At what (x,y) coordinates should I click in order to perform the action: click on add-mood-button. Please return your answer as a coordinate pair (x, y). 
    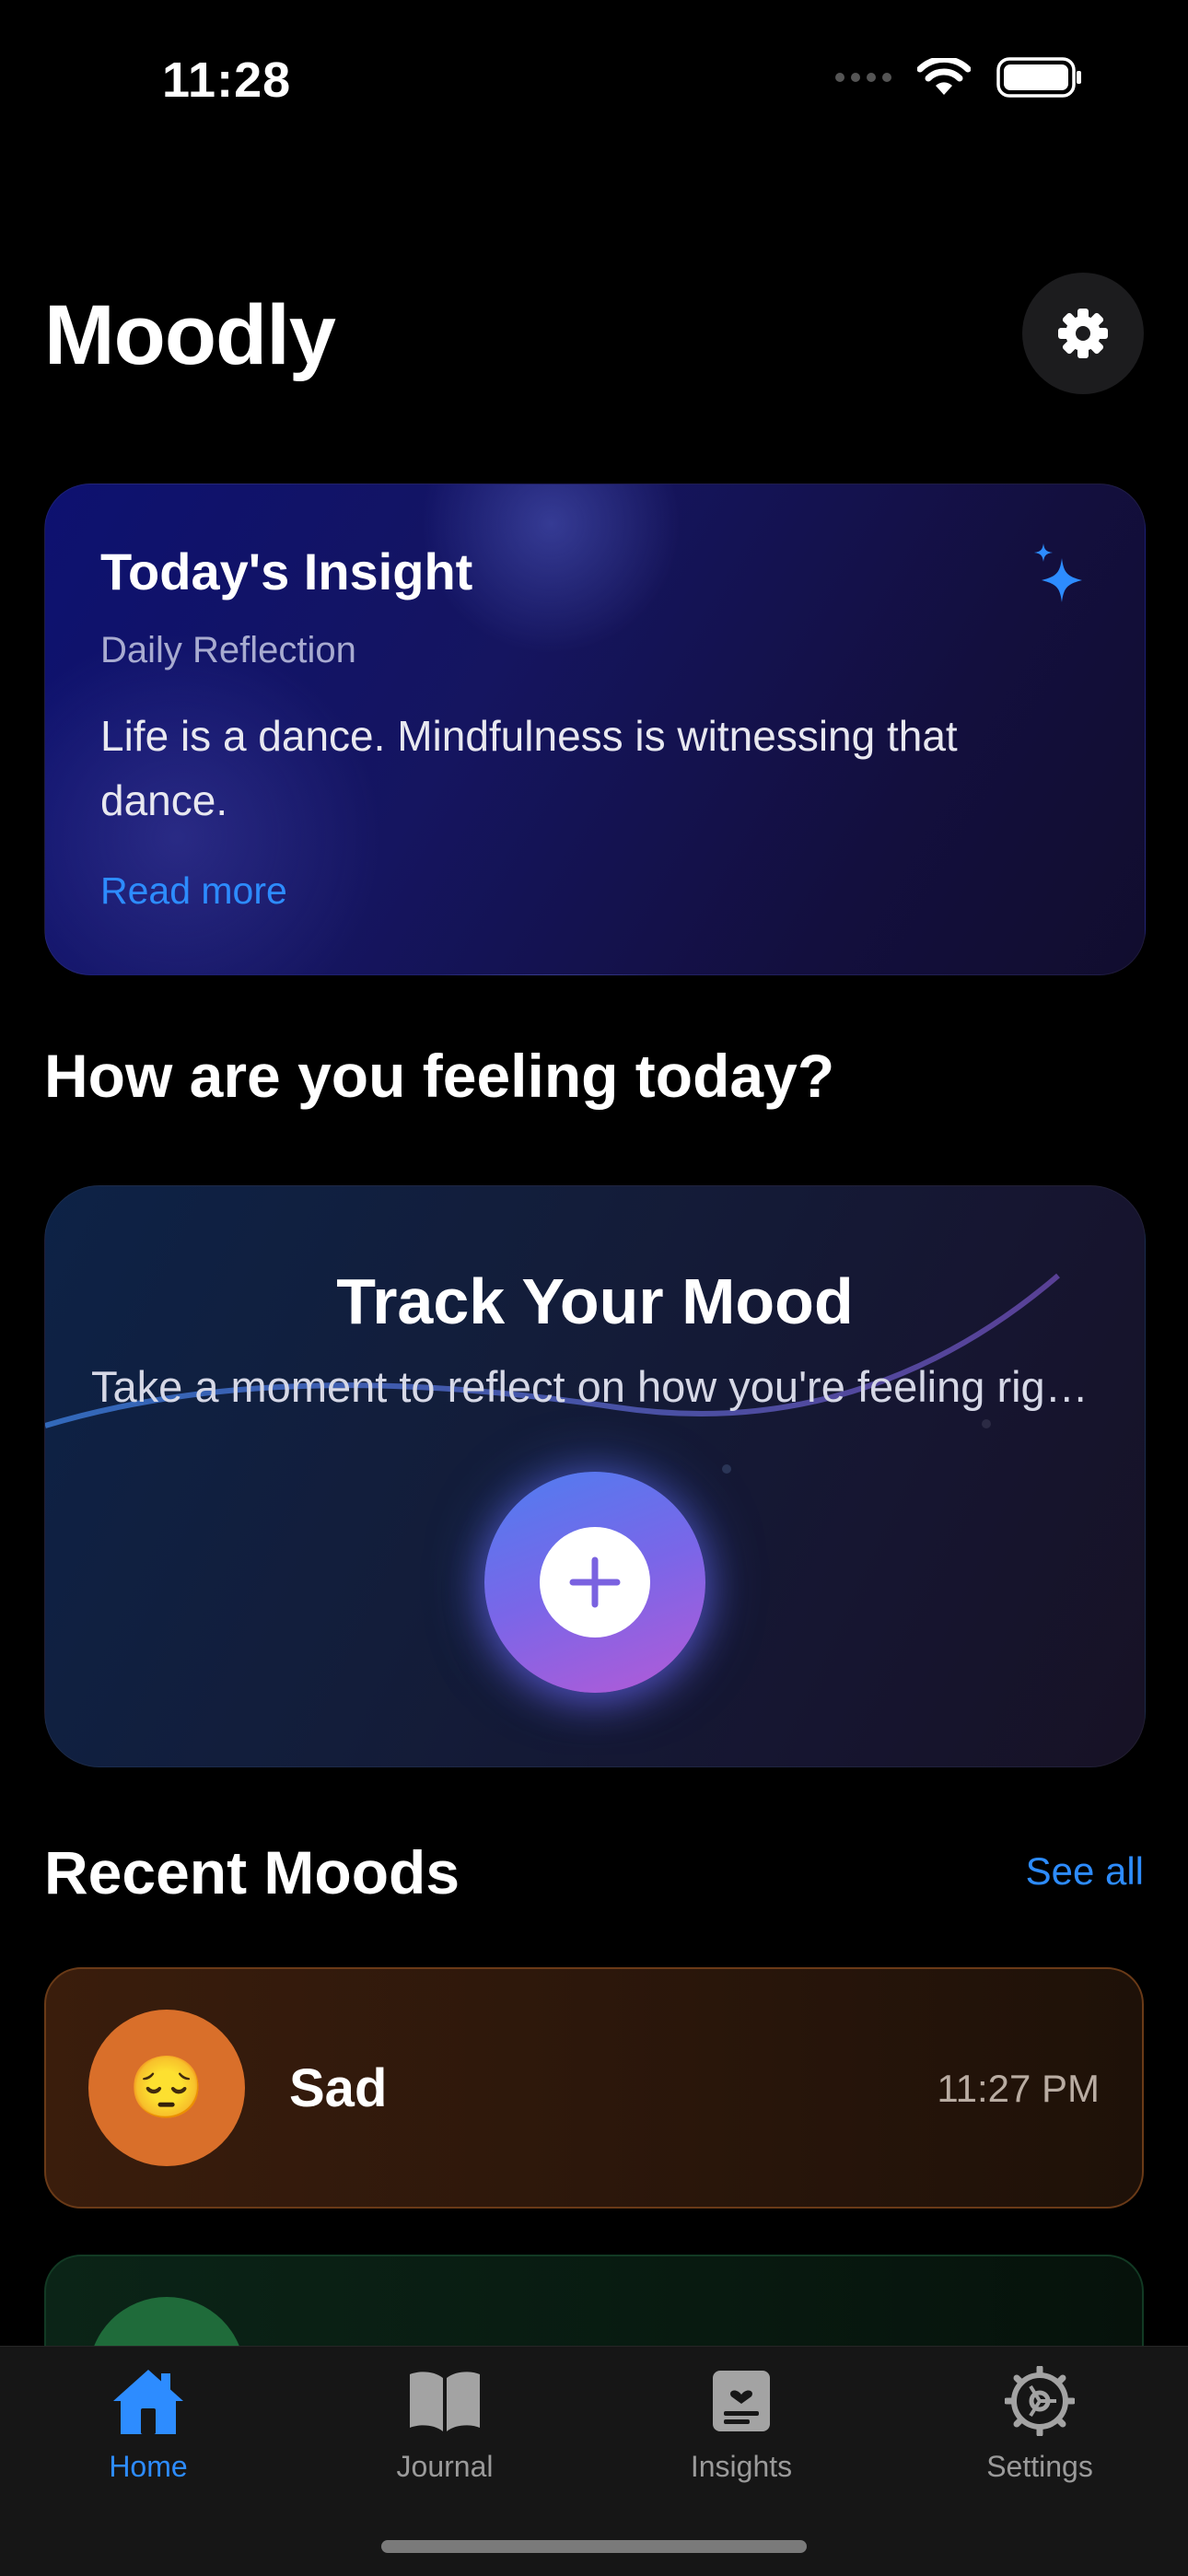
    Looking at the image, I should click on (594, 1582).